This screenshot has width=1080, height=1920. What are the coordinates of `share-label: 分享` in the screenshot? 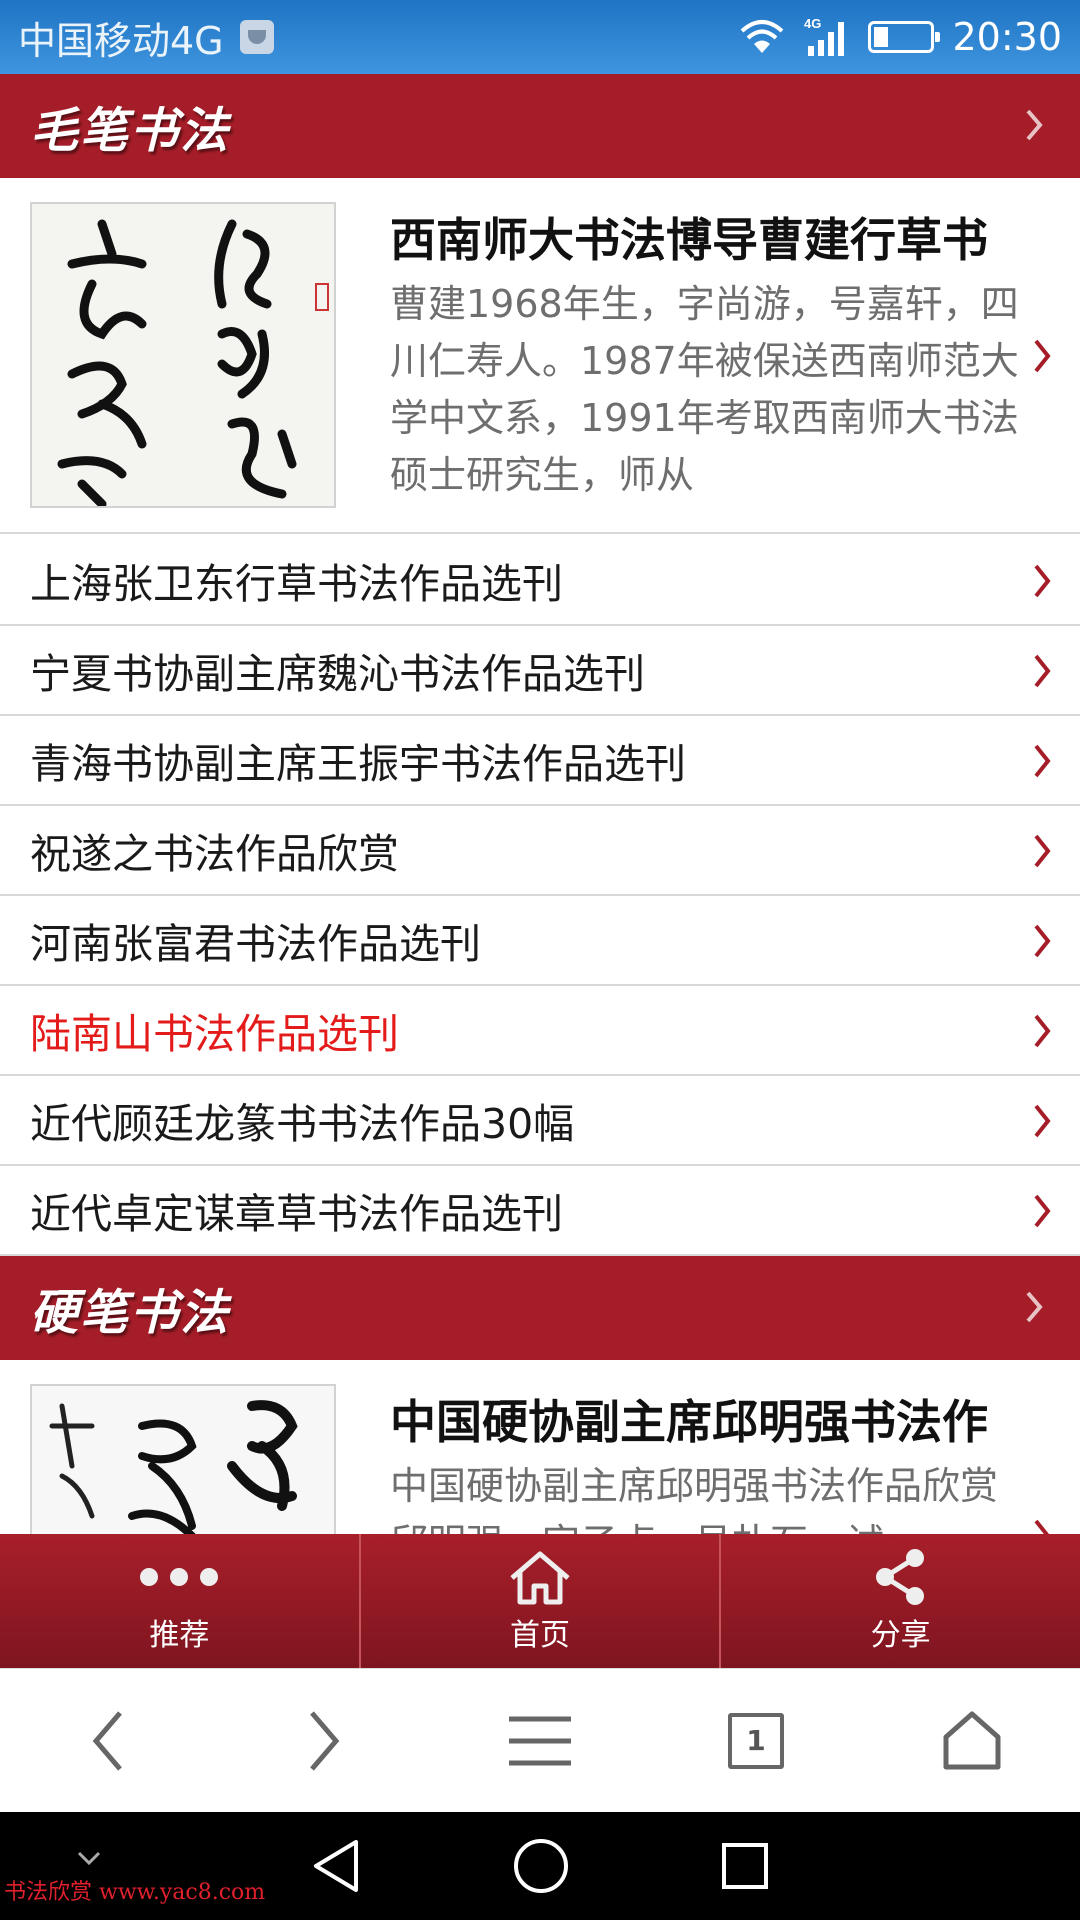 It's located at (900, 1635).